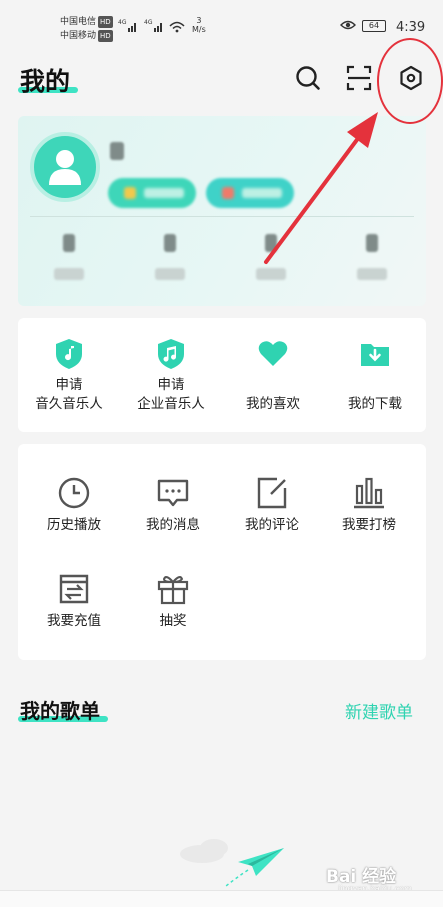 This screenshot has width=443, height=907. I want to click on speed-unit: M/s, so click(199, 29).